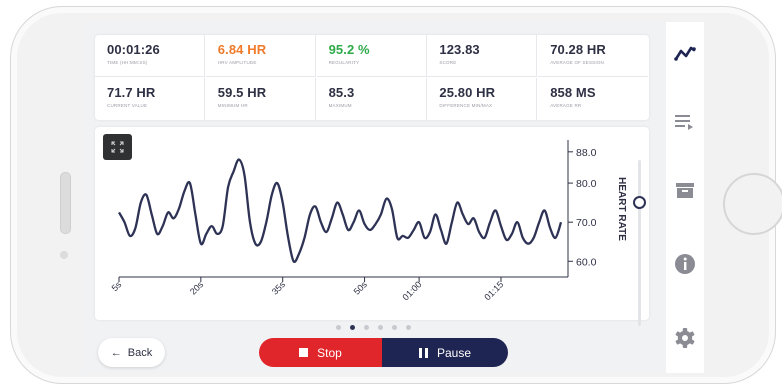  I want to click on y-axis-title: HEART RATE, so click(621, 209).